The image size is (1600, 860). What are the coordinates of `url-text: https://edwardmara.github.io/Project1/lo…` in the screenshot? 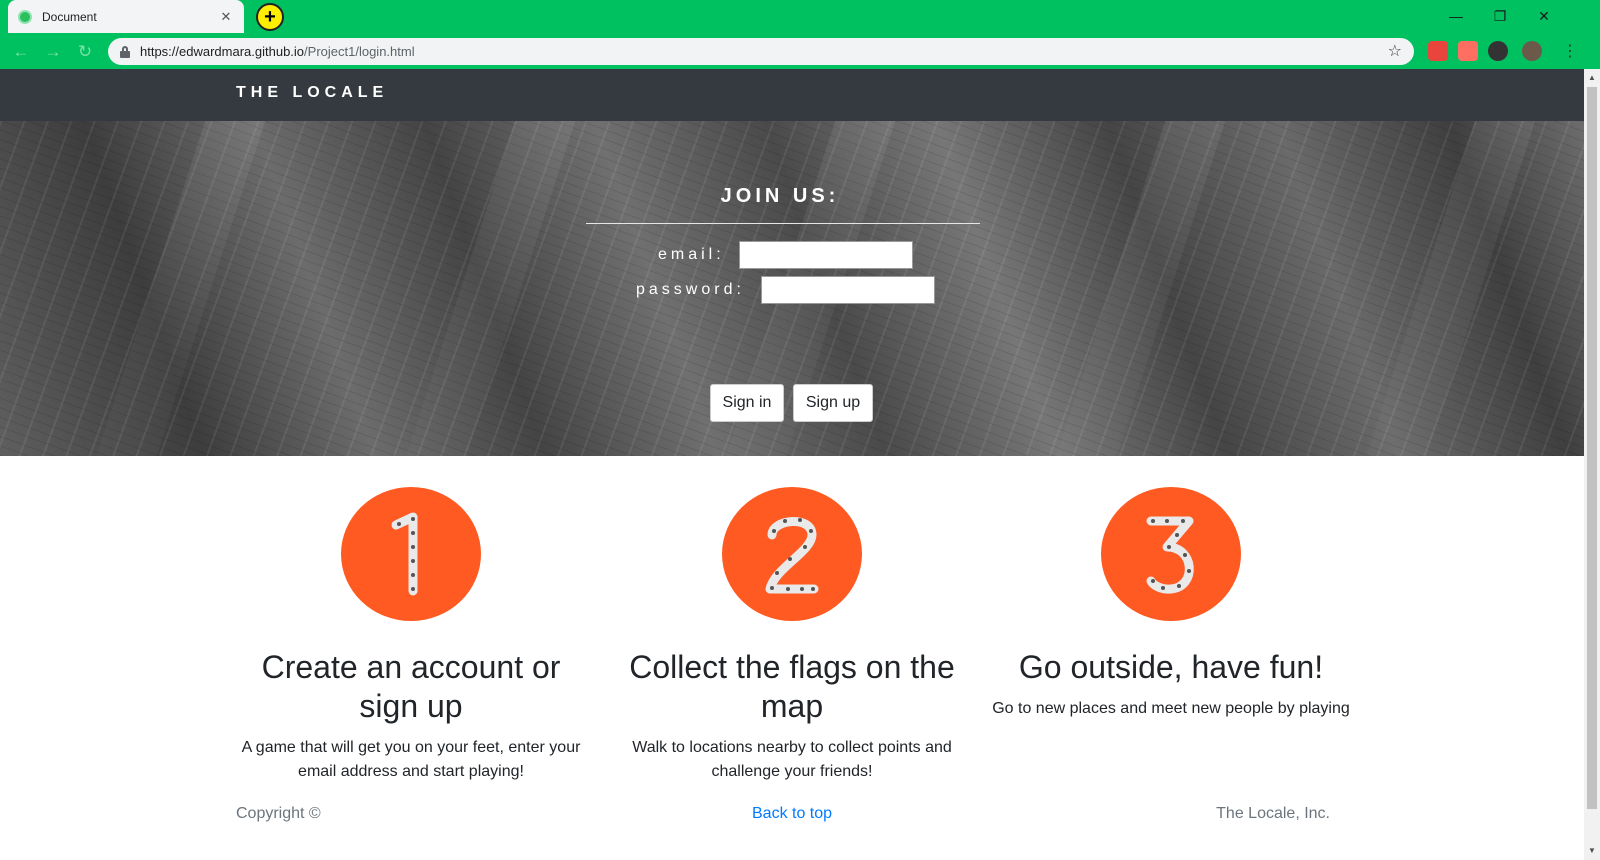 It's located at (277, 51).